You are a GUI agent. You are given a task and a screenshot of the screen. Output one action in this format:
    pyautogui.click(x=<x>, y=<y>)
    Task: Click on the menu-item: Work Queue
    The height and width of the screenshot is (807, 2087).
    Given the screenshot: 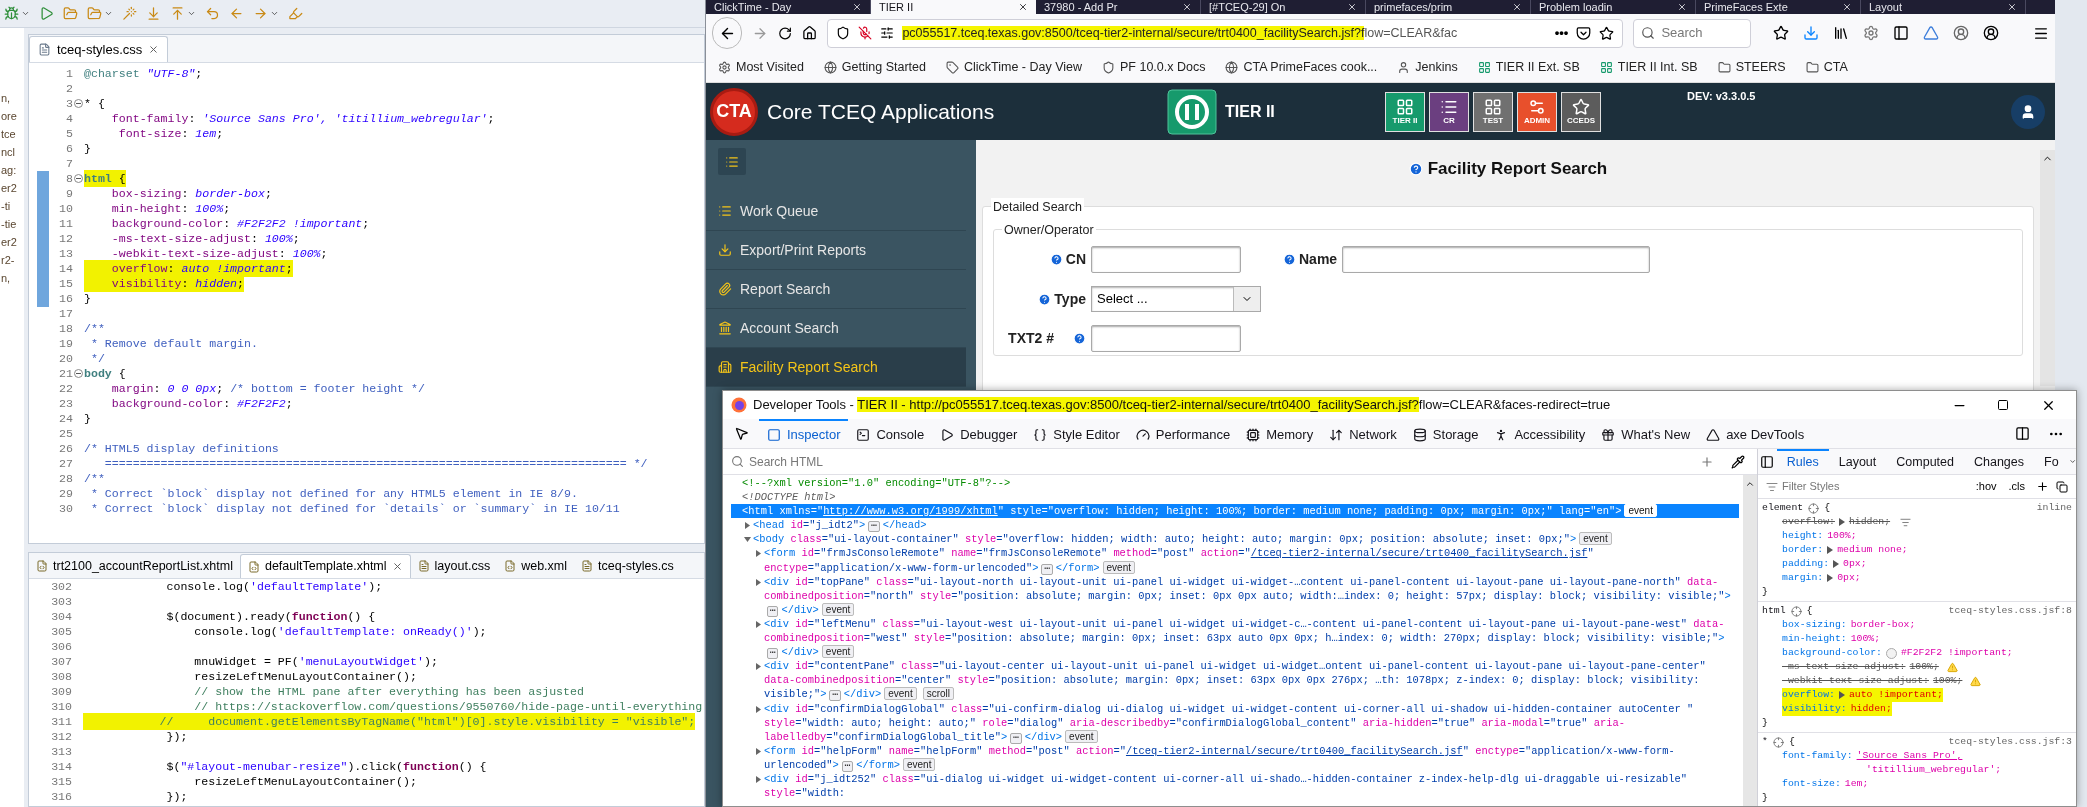 What is the action you would take?
    pyautogui.click(x=836, y=211)
    